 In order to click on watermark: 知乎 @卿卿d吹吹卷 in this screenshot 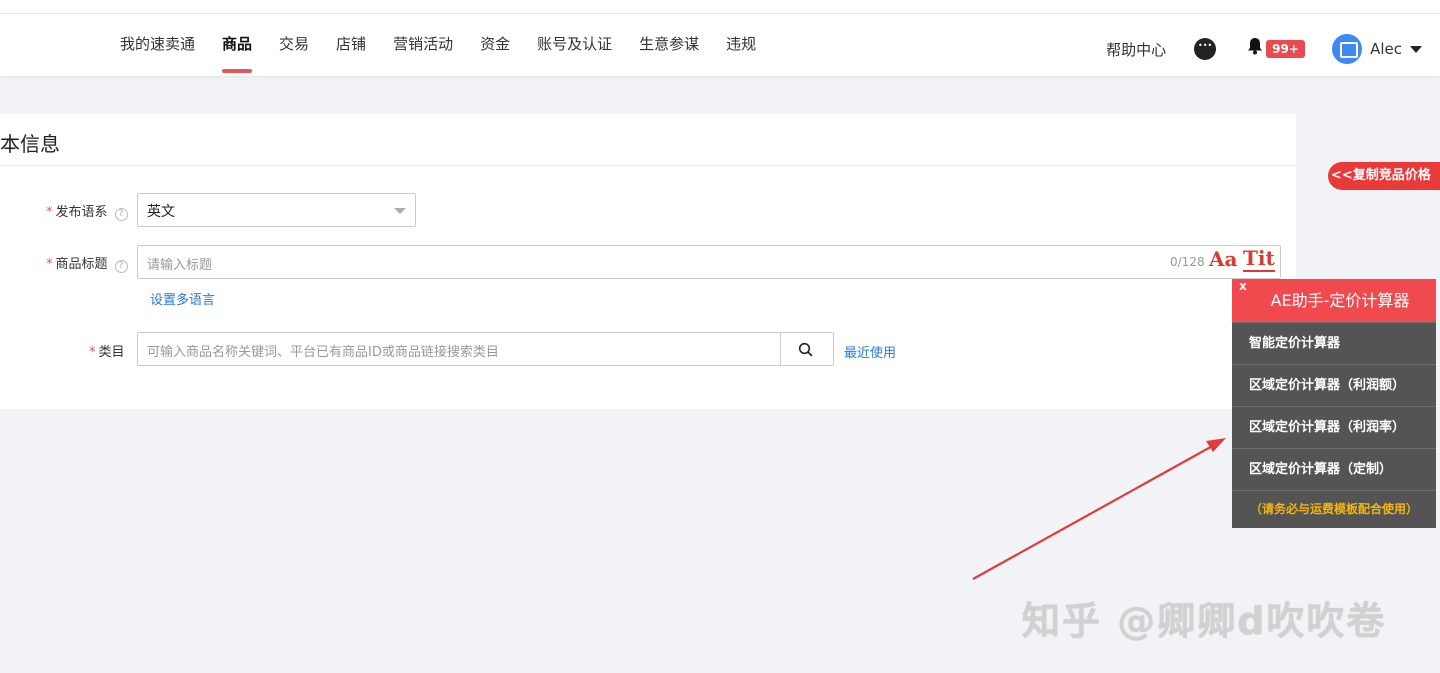, I will do `click(1204, 621)`.